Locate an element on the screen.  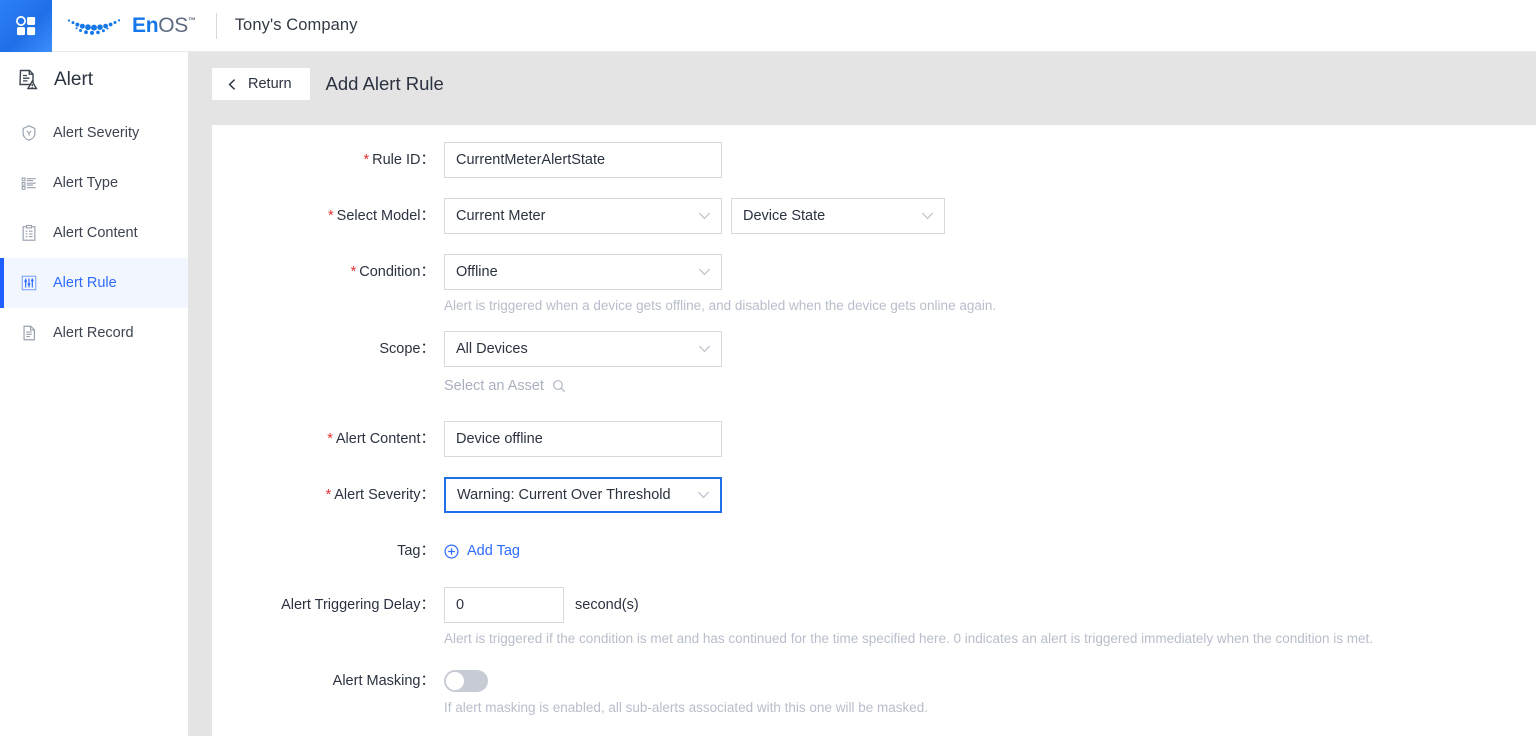
alert-severity-dropdown: Warning: Current Over Threshold is located at coordinates (583, 495).